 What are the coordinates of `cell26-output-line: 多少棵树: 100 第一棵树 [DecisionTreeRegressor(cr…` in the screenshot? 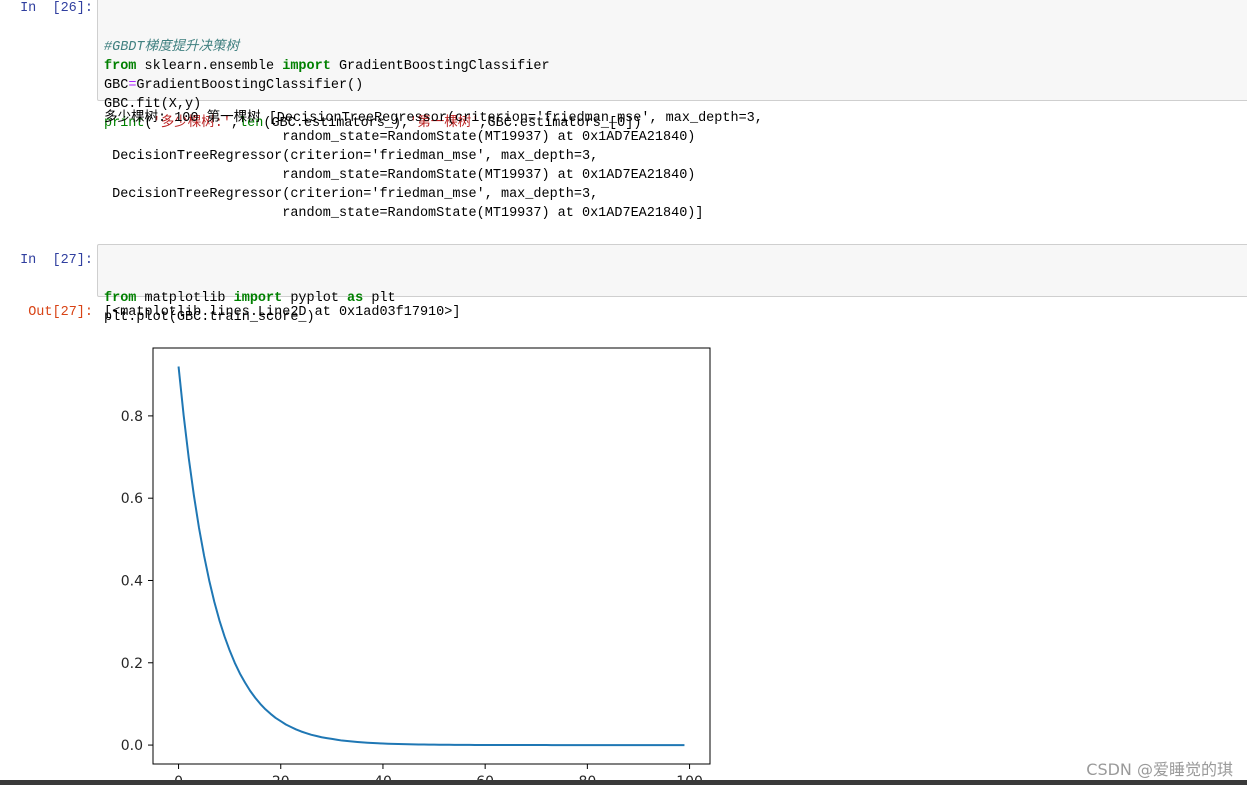 It's located at (433, 118).